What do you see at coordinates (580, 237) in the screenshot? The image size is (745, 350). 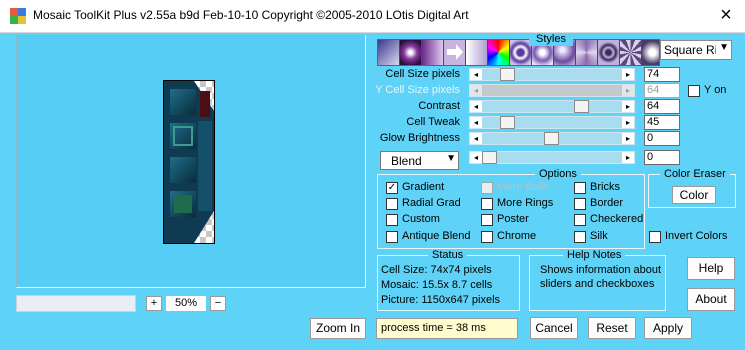 I see `silk-checkbox` at bounding box center [580, 237].